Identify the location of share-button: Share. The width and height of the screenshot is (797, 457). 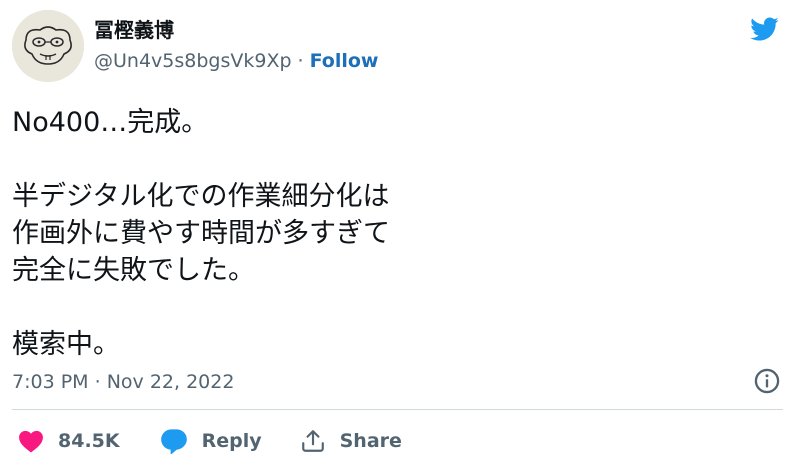
(351, 441).